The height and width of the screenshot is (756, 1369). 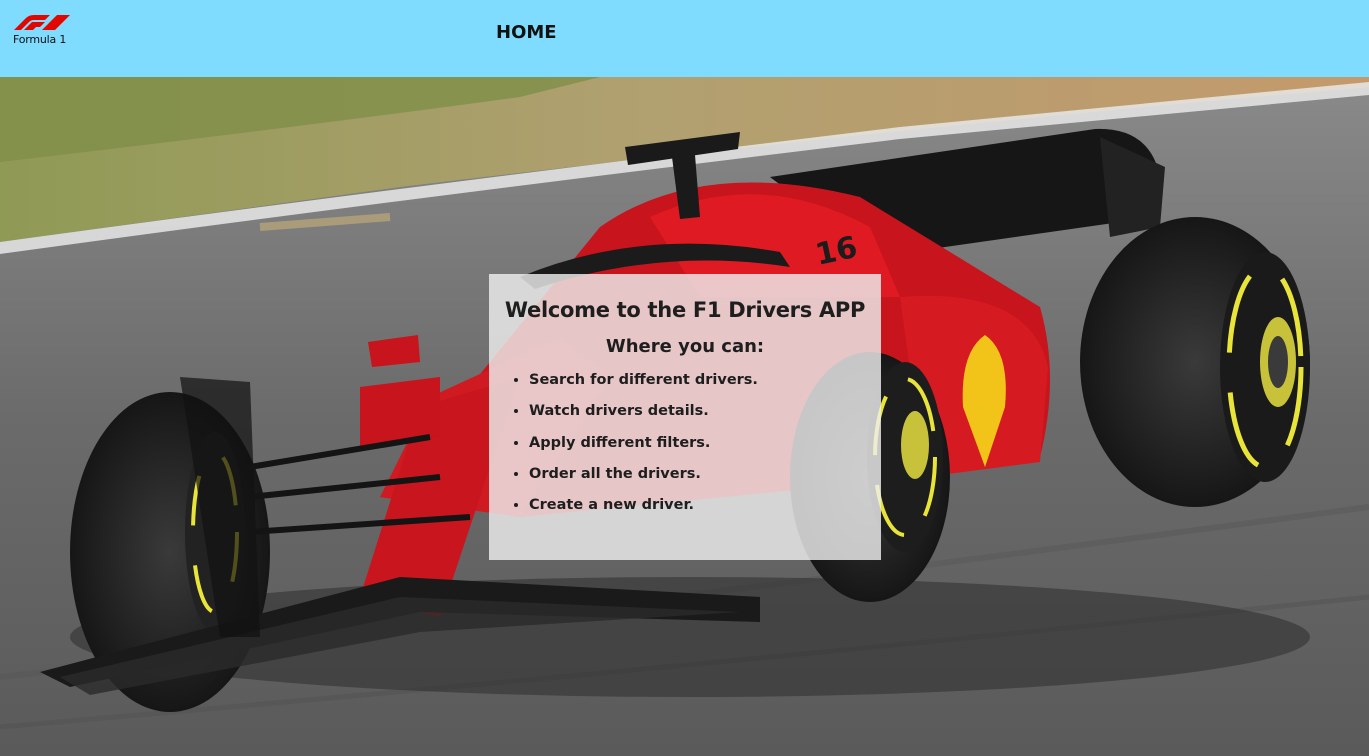 I want to click on welcome-title: Welcome to the F1 Drivers APP, so click(x=685, y=310).